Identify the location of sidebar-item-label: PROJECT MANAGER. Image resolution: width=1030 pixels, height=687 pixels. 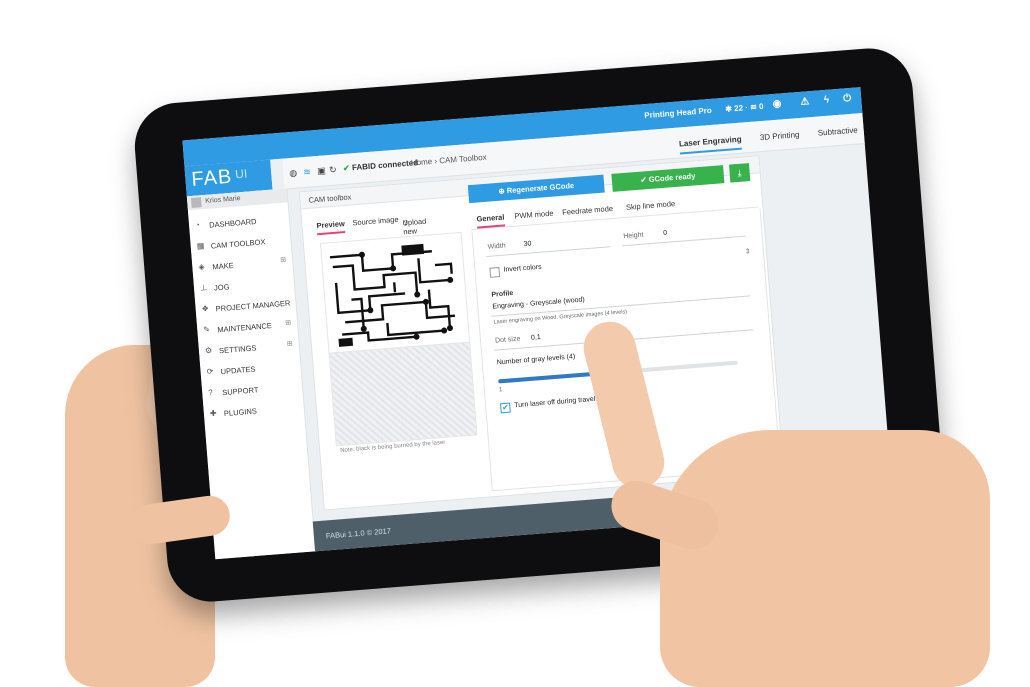
(253, 306).